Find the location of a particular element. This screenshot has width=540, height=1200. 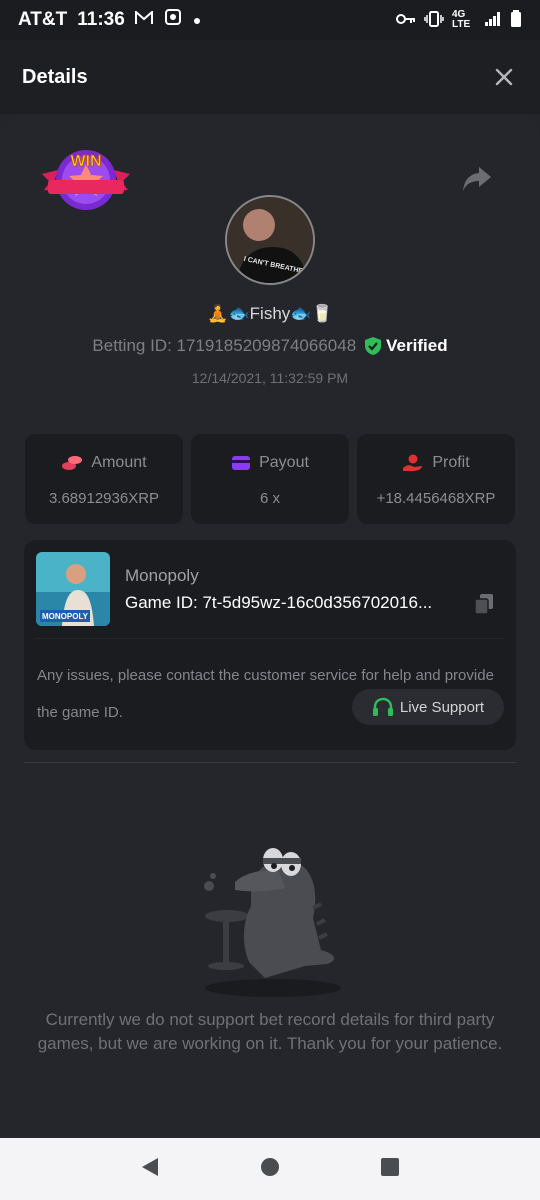

verified-label: Verified is located at coordinates (417, 345).